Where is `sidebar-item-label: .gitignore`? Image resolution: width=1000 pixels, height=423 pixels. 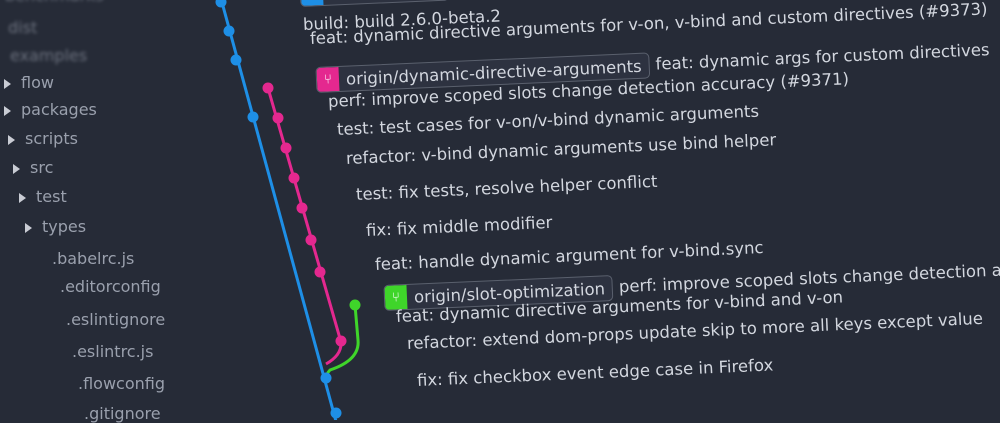 sidebar-item-label: .gitignore is located at coordinates (122, 413).